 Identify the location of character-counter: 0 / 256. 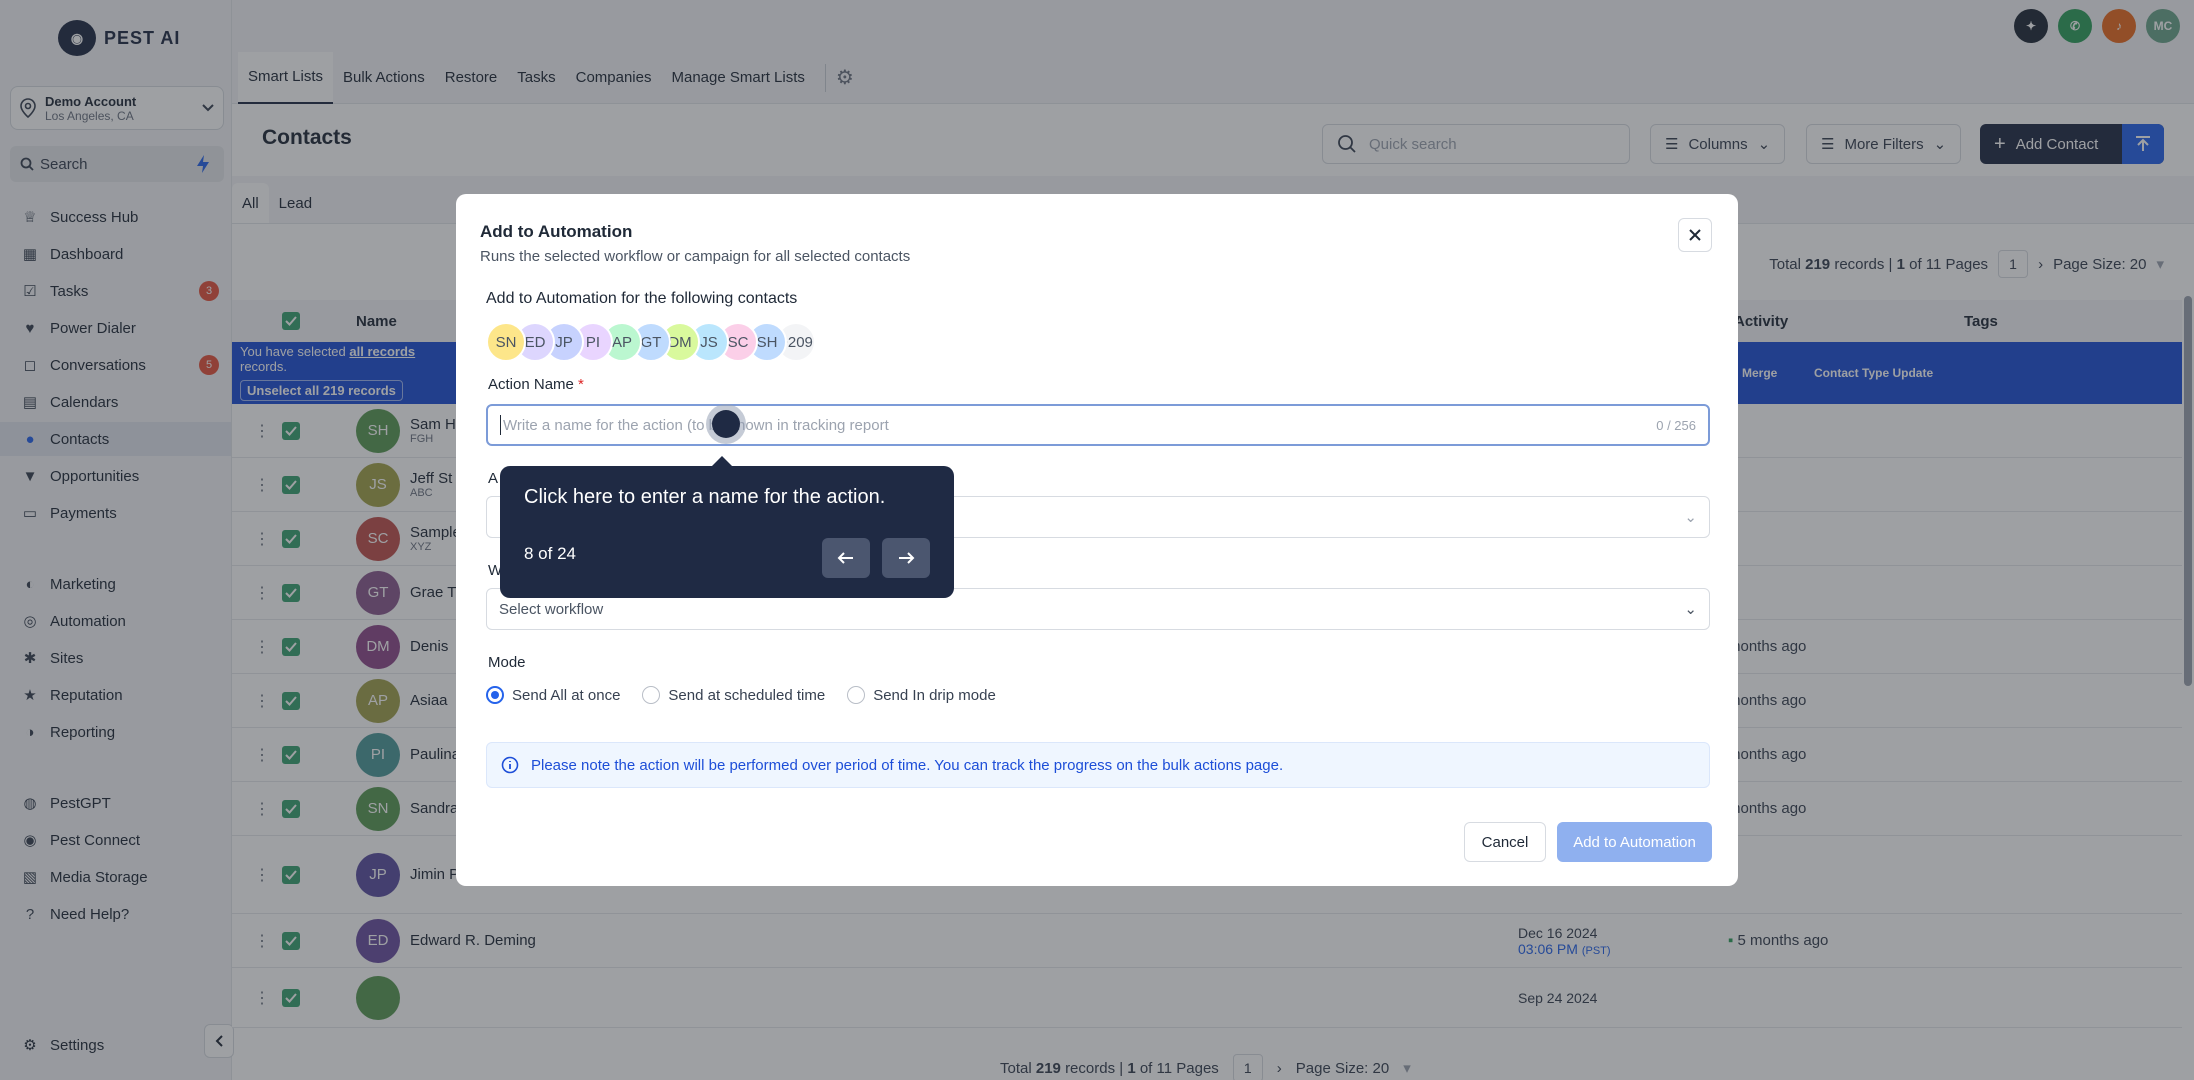
(1676, 425).